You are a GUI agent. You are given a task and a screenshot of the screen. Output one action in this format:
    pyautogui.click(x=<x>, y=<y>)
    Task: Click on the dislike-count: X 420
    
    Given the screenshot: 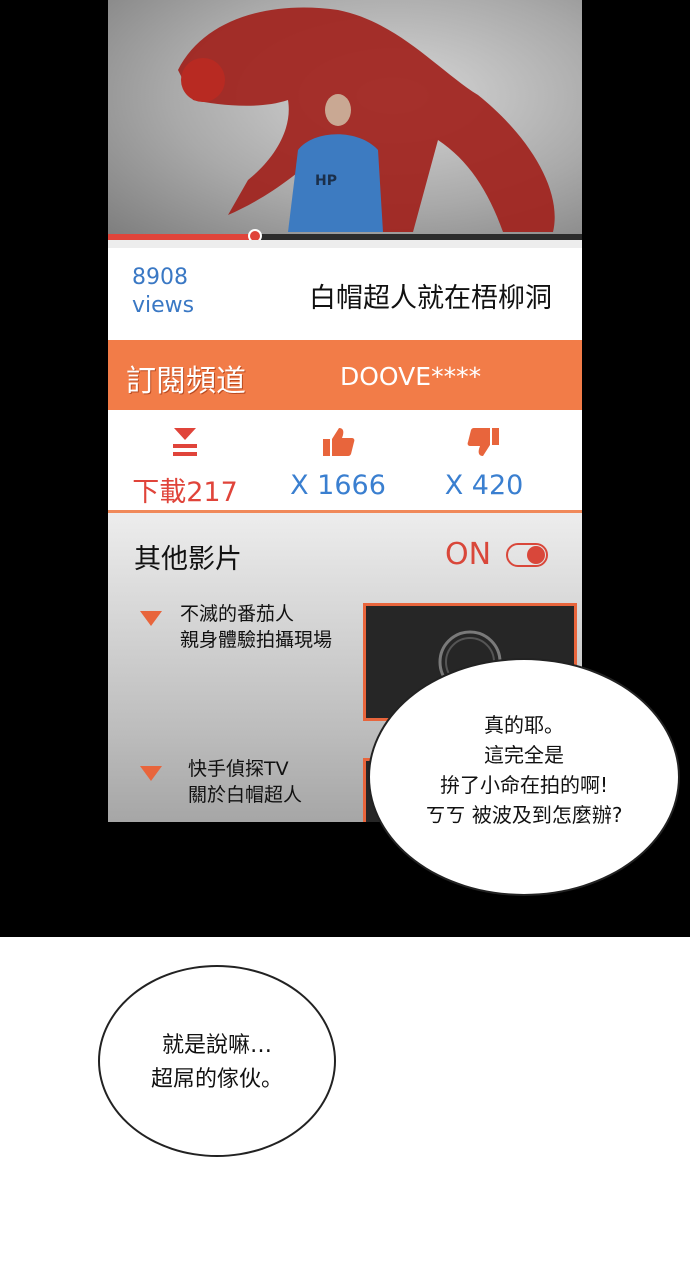 What is the action you would take?
    pyautogui.click(x=484, y=485)
    